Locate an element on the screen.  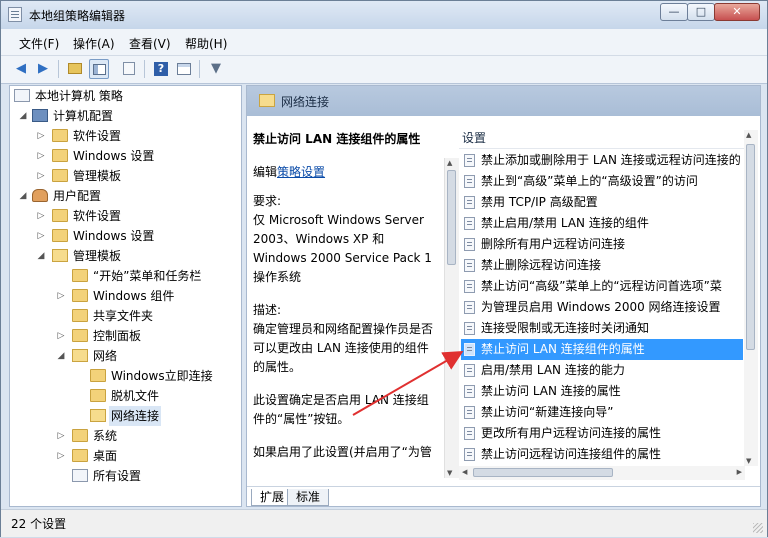
help-icon: ? is located at coordinates (161, 69).